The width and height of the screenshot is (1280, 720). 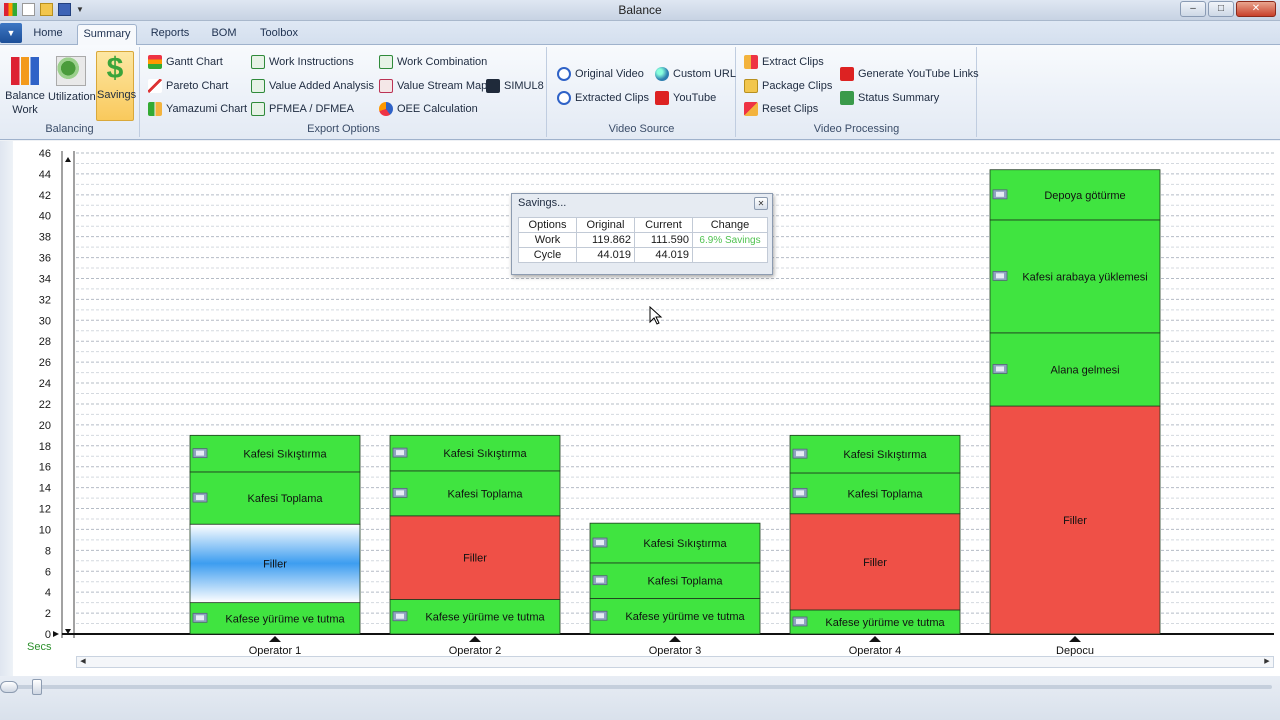 What do you see at coordinates (636, 687) in the screenshot?
I see `zoom-slider-track` at bounding box center [636, 687].